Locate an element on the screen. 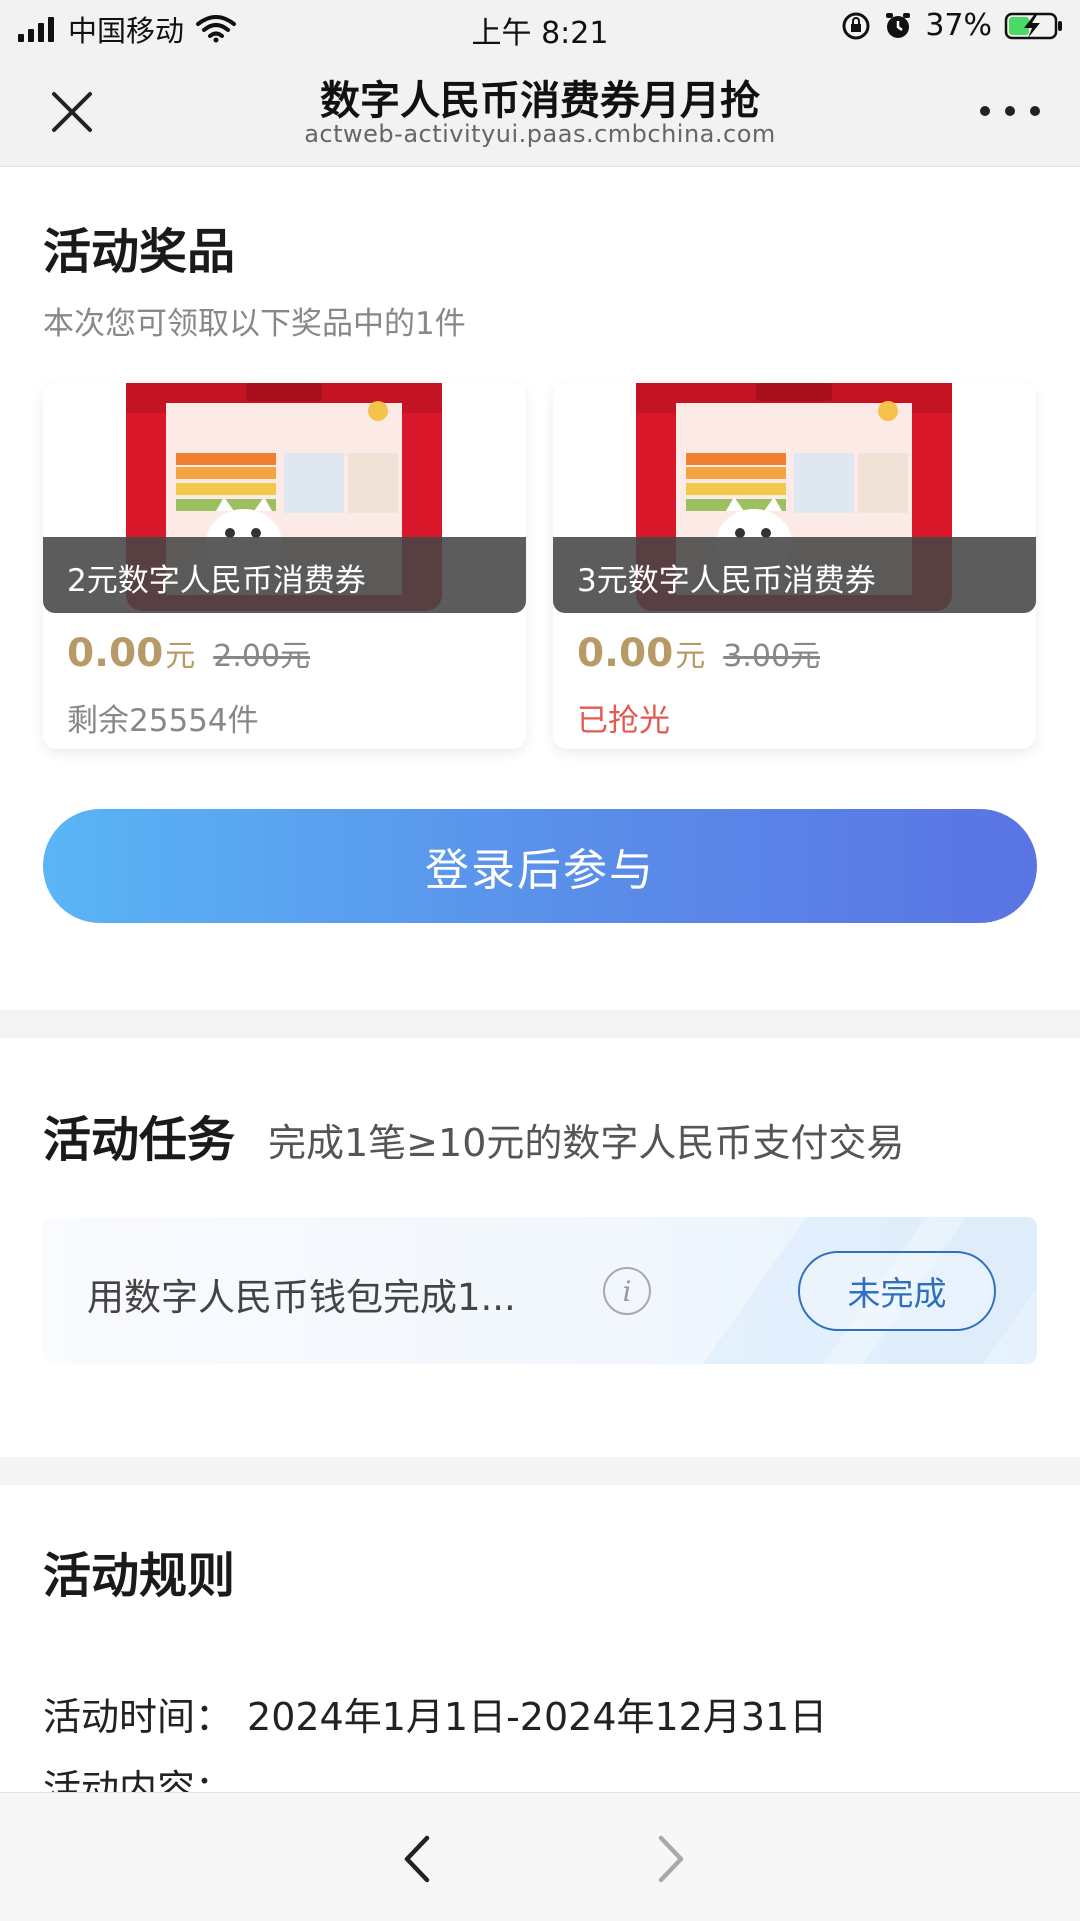  prize-price: 0.00 元 2.00元 is located at coordinates (188, 653).